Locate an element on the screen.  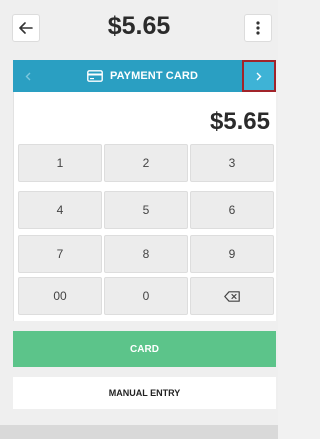
key-8: 8 is located at coordinates (146, 254).